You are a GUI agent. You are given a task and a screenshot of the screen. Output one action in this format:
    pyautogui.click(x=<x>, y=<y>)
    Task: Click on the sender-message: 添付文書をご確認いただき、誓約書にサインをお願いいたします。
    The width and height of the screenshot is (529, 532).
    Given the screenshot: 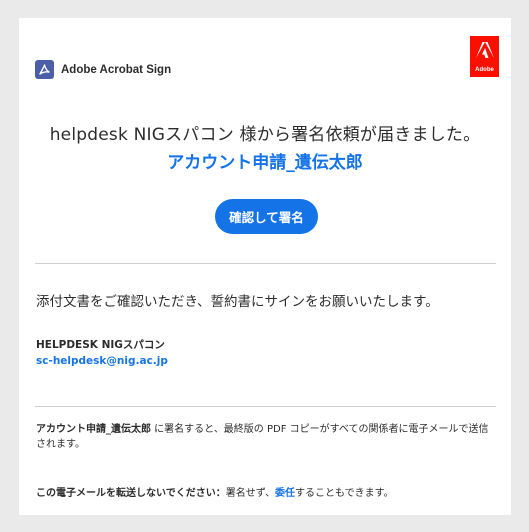 What is the action you would take?
    pyautogui.click(x=237, y=302)
    